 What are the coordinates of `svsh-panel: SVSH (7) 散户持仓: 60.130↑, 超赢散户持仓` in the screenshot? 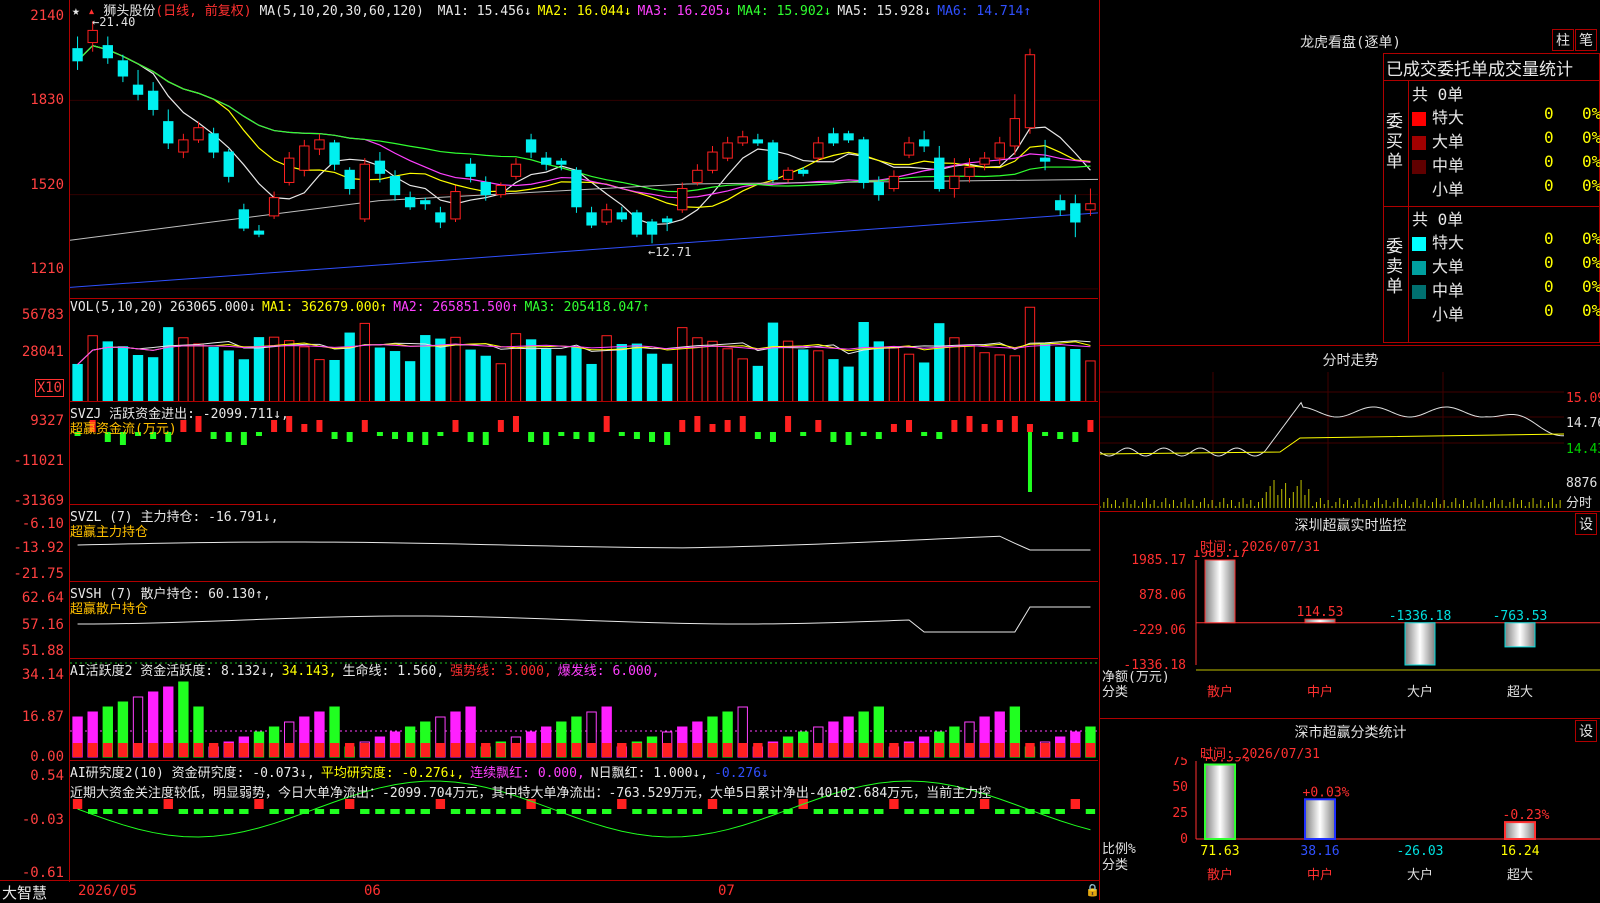 It's located at (584, 620).